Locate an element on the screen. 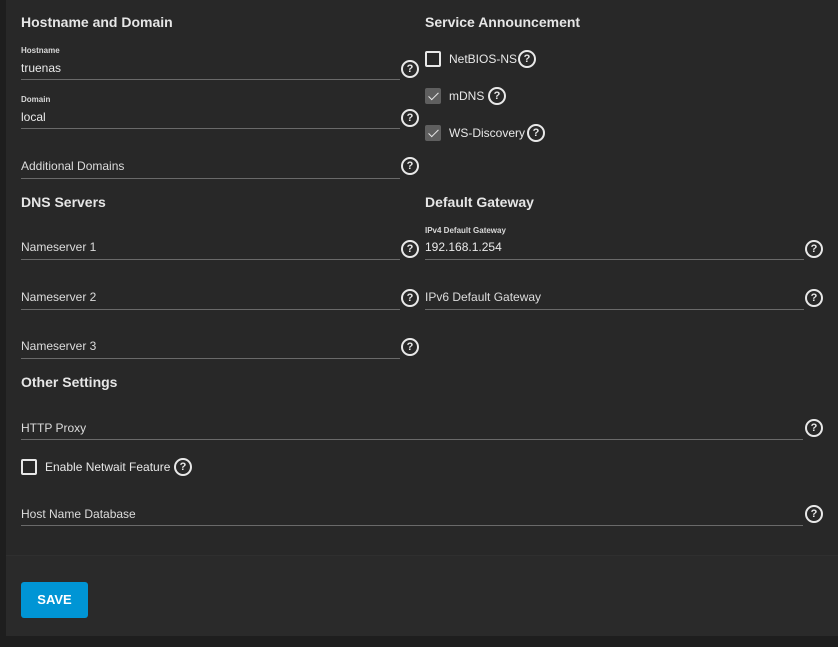 Image resolution: width=838 pixels, height=647 pixels. mdns-help-icon: ? is located at coordinates (497, 96).